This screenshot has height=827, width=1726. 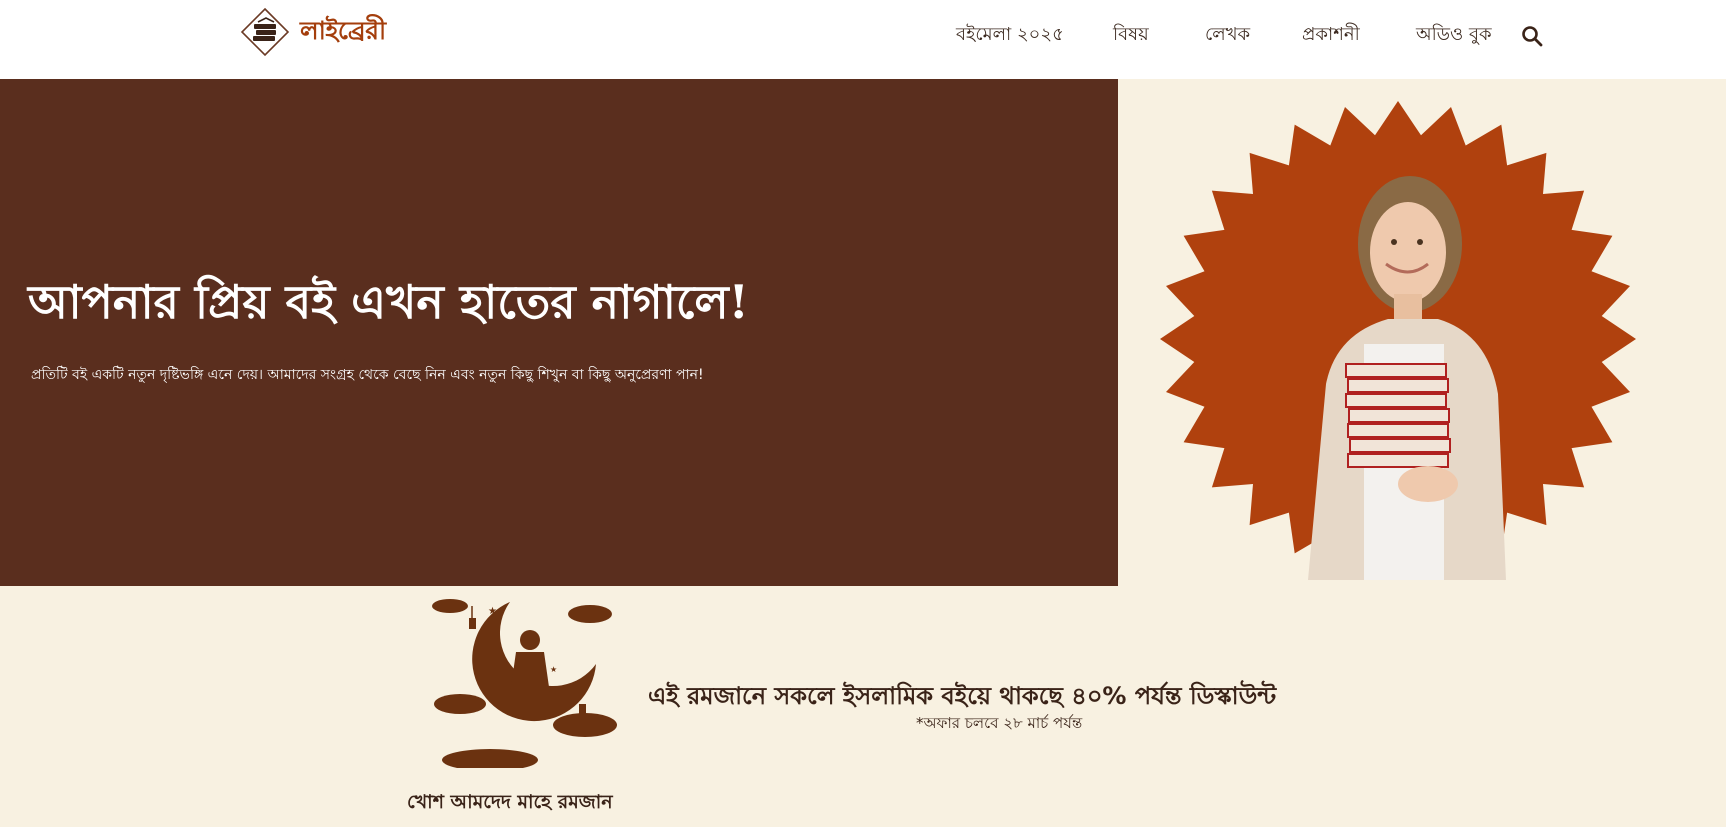 What do you see at coordinates (863, 35) in the screenshot?
I see `main-nav: বইমেলা ২০২৫ বিষয় লেখক প্রকাশনী অডিও বুক` at bounding box center [863, 35].